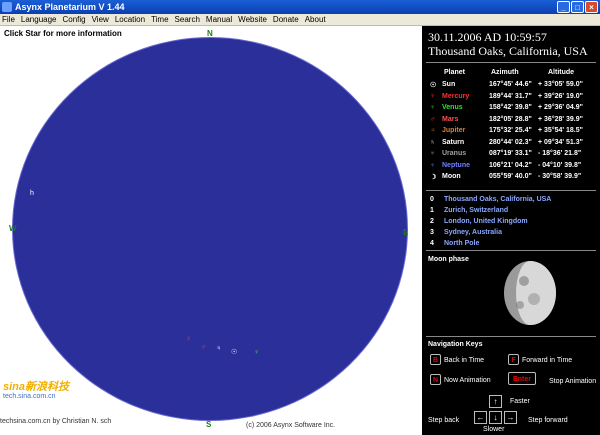  Describe the element at coordinates (29, 396) in the screenshot. I see `sina-watermark-url: tech.sina.com.cn` at that location.